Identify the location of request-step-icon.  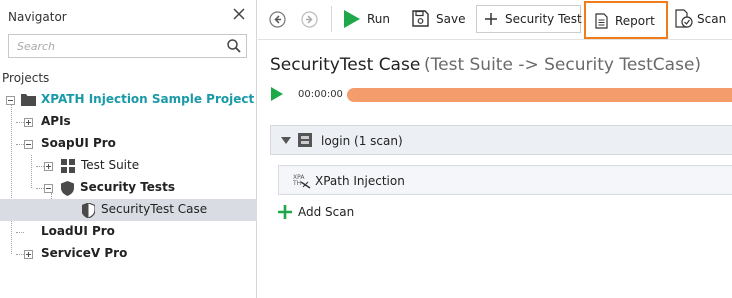
(305, 140).